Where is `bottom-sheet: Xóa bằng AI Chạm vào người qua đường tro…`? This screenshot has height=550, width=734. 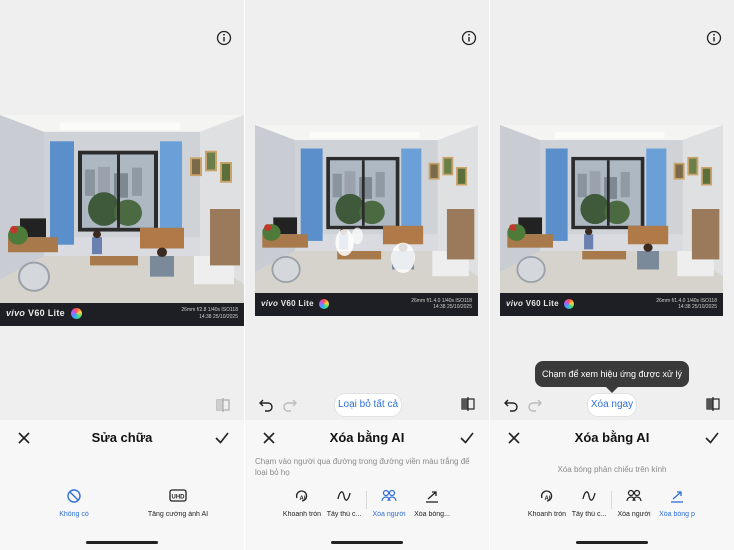 bottom-sheet: Xóa bằng AI Chạm vào người qua đường tro… is located at coordinates (367, 485).